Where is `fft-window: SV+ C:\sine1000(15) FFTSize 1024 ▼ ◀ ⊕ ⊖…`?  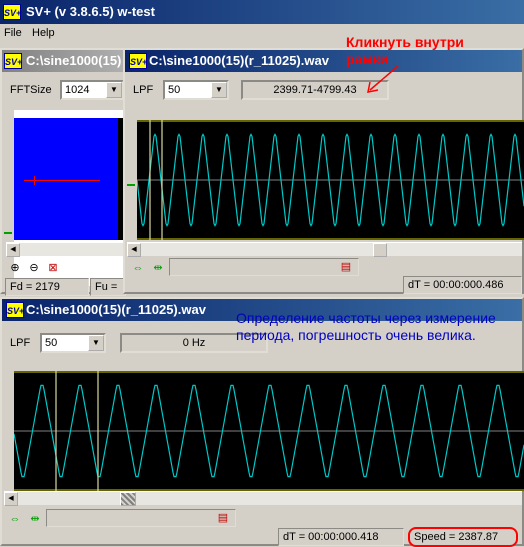 fft-window: SV+ C:\sine1000(15) FFTSize 1024 ▼ ◀ ⊕ ⊖… is located at coordinates (64, 172).